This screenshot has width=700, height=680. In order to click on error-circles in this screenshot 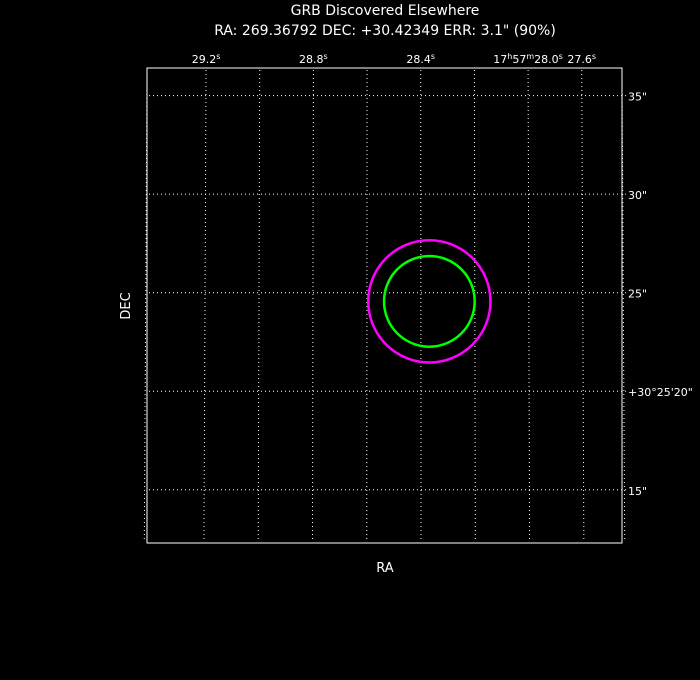, I will do `click(429, 301)`.